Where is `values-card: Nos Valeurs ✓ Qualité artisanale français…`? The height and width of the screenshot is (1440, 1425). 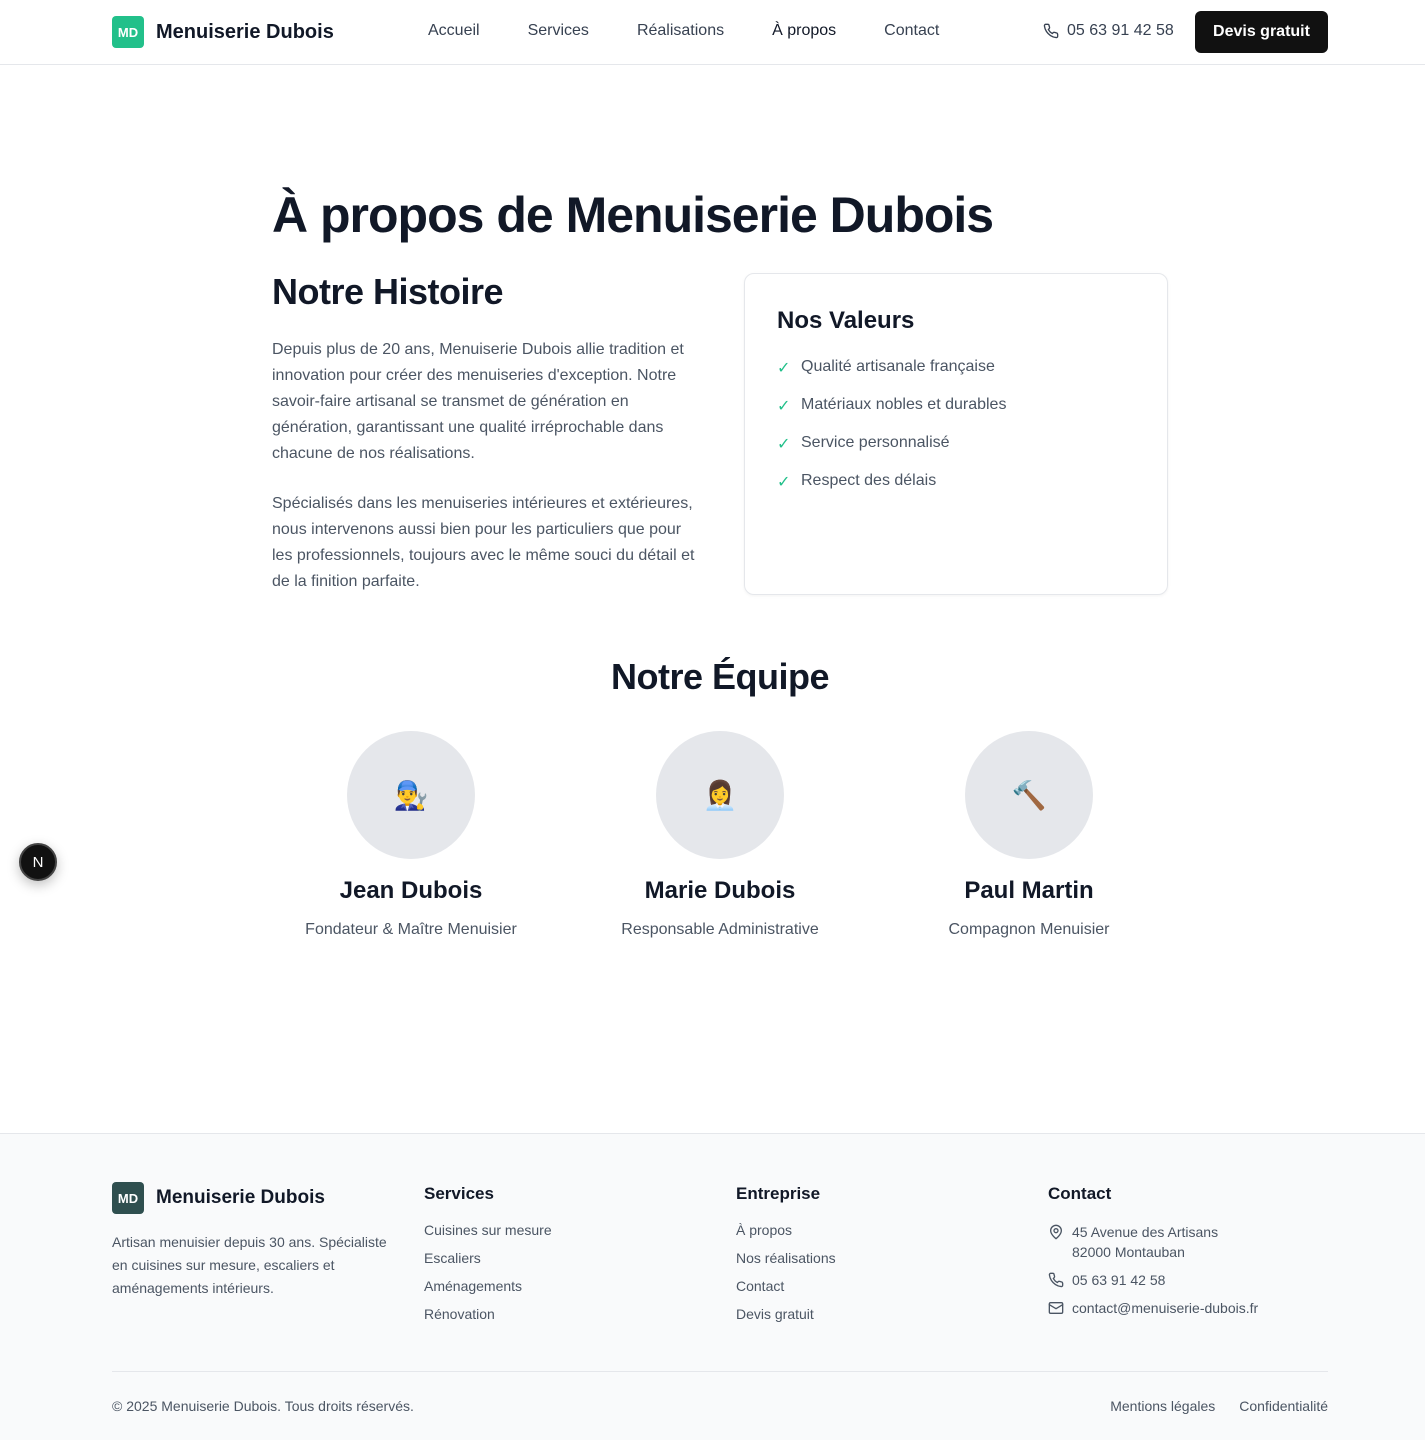
values-card: Nos Valeurs ✓ Qualité artisanale français… is located at coordinates (956, 434).